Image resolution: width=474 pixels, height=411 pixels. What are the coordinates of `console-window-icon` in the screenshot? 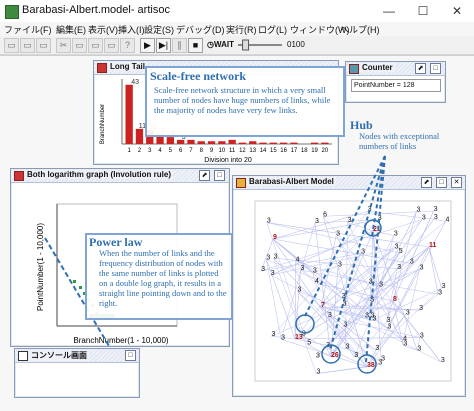 It's located at (23, 356).